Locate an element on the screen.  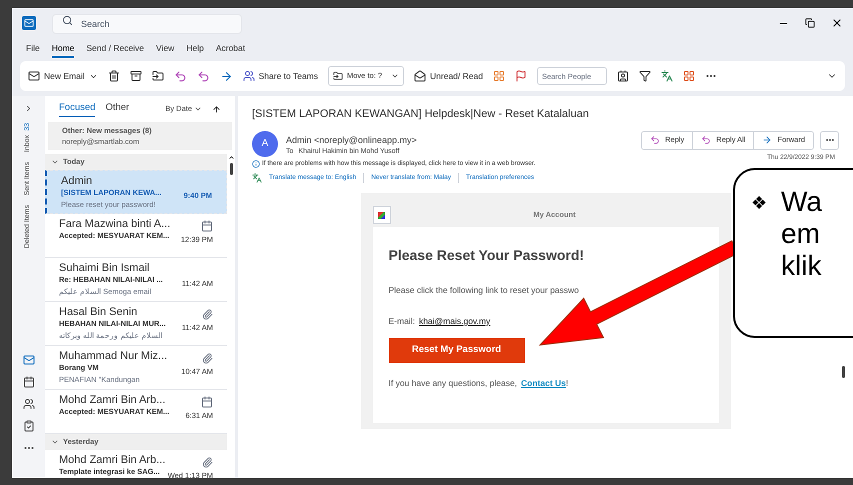
search-icon is located at coordinates (67, 20).